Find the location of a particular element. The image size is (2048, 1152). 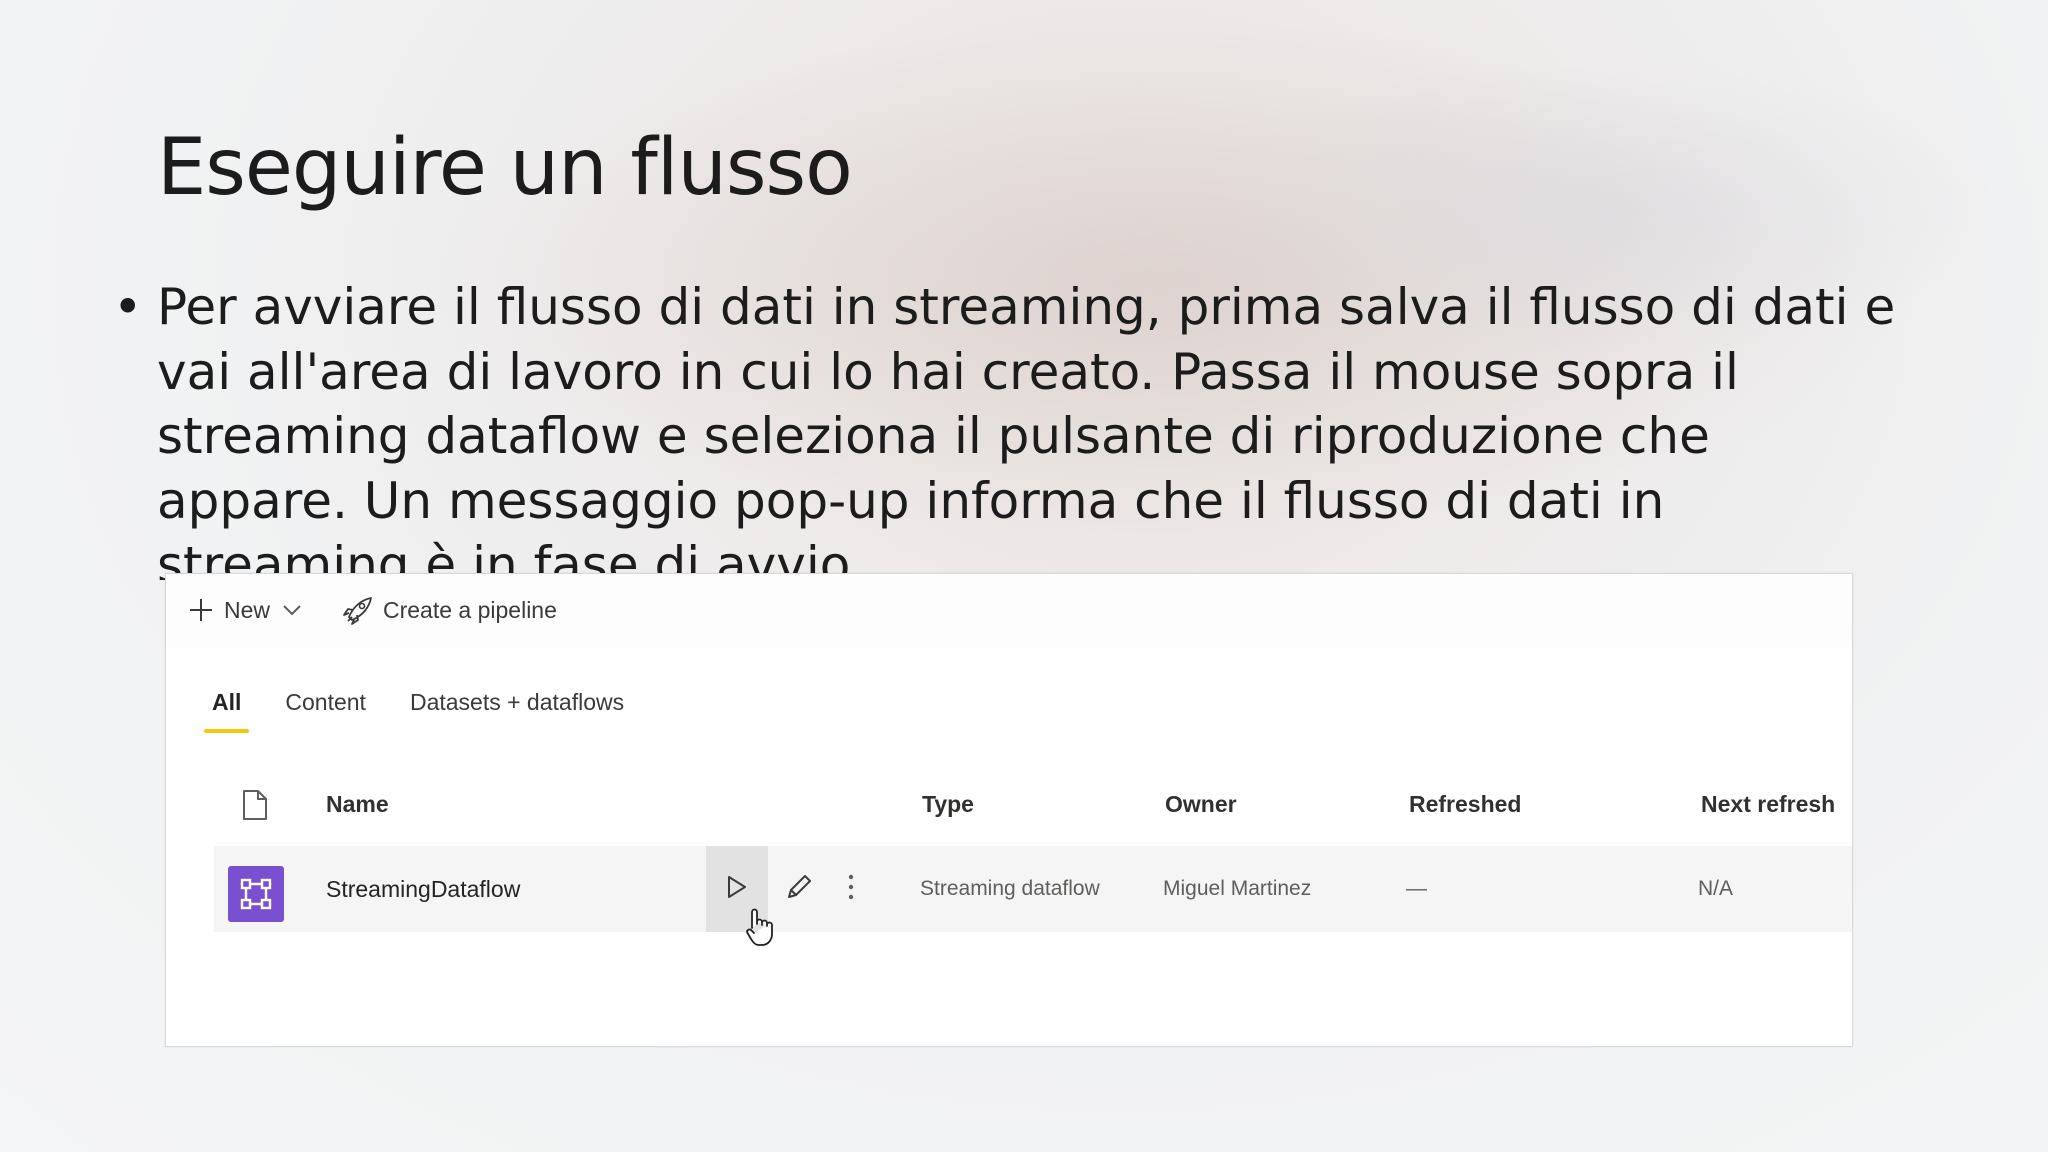

file-icon is located at coordinates (255, 811).